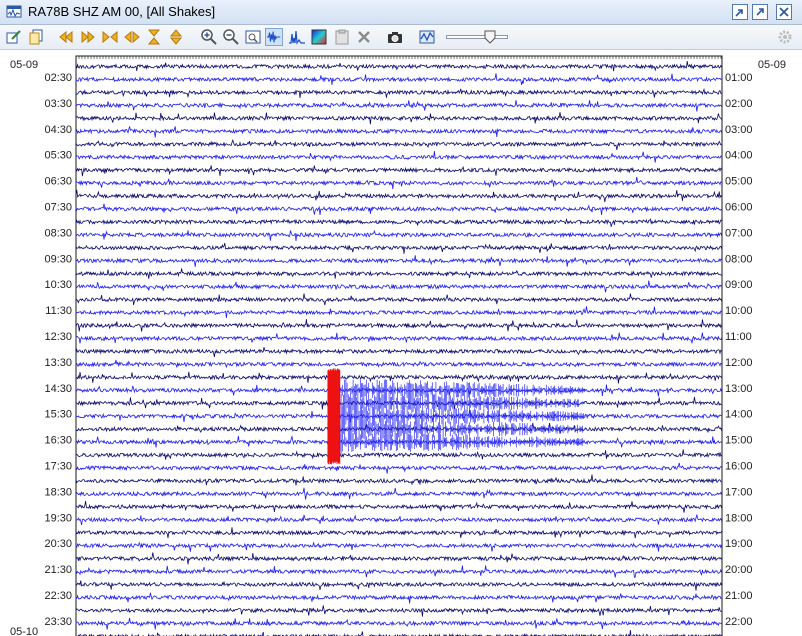 The height and width of the screenshot is (636, 802). I want to click on restore-icon, so click(739, 13).